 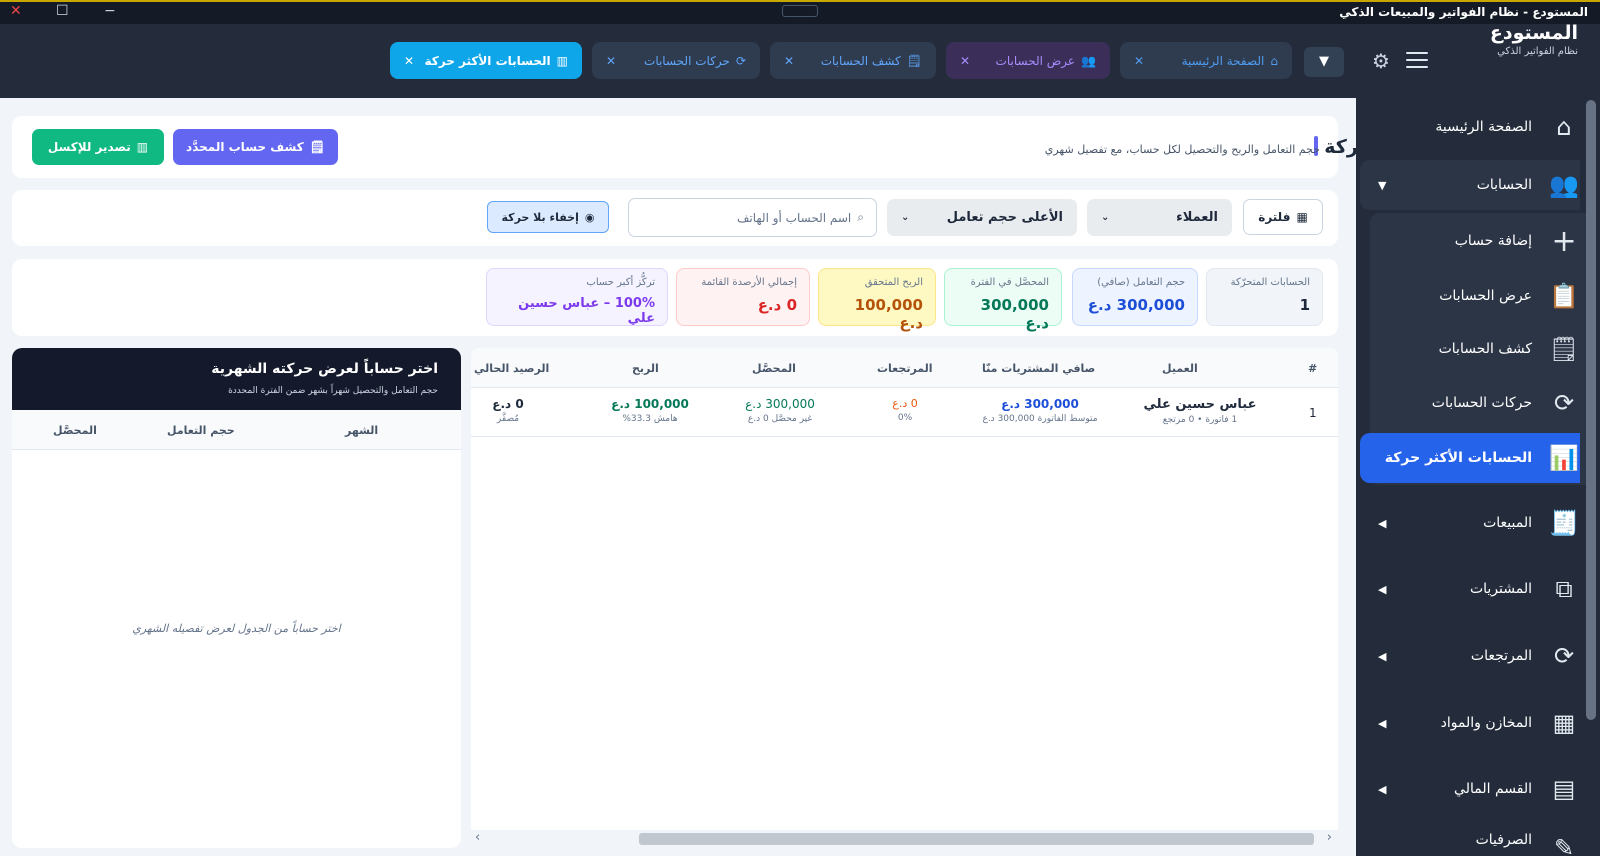 I want to click on tab-label: كشف الحسابات, so click(x=860, y=60).